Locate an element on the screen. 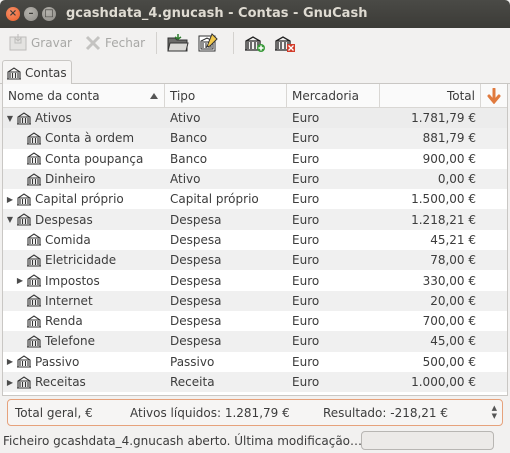 The width and height of the screenshot is (510, 453). account-name-cell: ▼ Despesas is located at coordinates (84, 219).